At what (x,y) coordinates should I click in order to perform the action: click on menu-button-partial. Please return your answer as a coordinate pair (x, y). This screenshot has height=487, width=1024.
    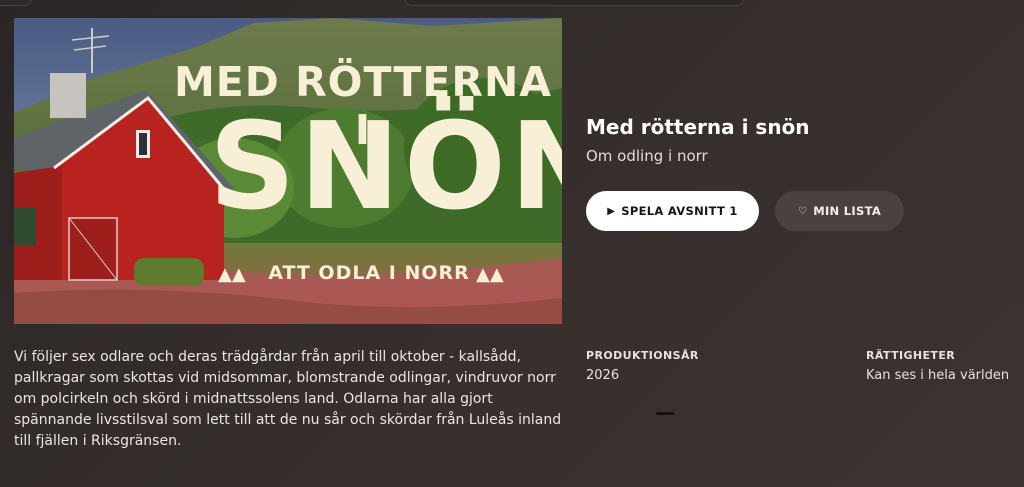
    Looking at the image, I should click on (16, 3).